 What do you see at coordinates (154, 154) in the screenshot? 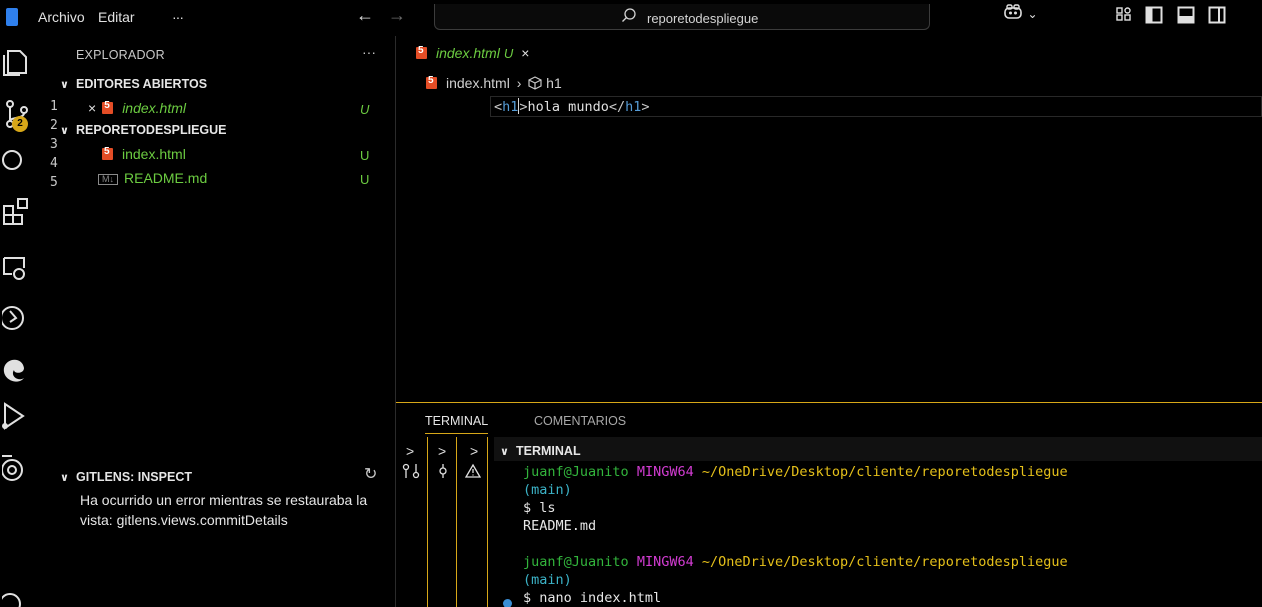
I see `file-name: index.html` at bounding box center [154, 154].